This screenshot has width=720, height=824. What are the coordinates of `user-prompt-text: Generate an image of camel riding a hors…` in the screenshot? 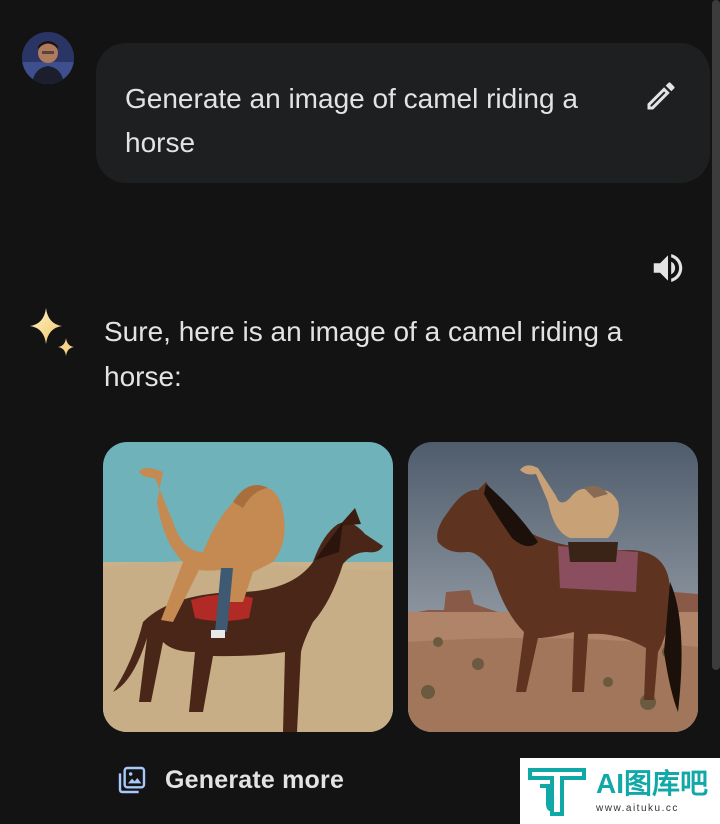 It's located at (351, 120).